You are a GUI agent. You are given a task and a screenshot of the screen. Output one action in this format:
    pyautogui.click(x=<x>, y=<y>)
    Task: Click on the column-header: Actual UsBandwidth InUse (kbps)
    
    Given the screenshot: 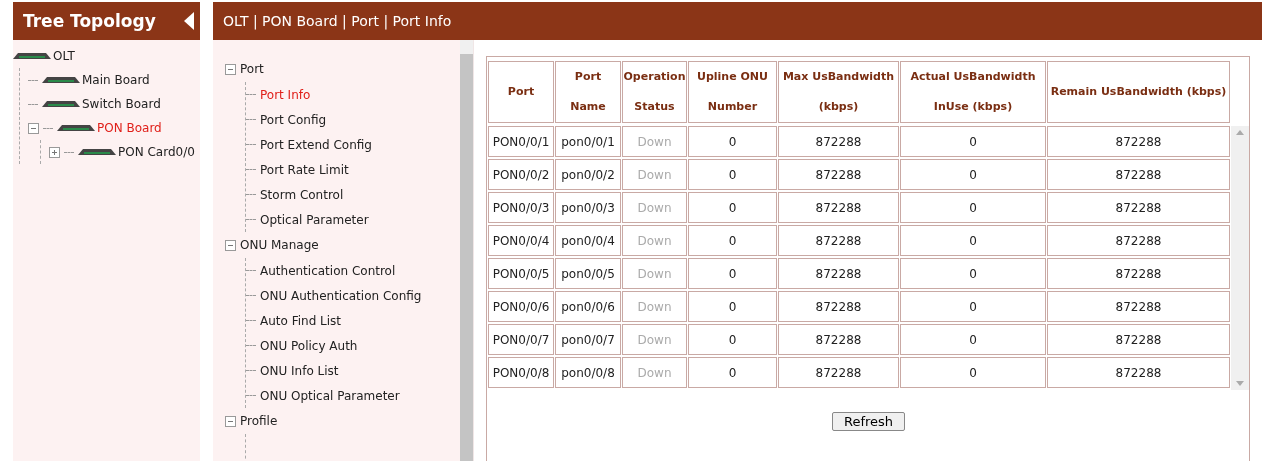 What is the action you would take?
    pyautogui.click(x=973, y=92)
    